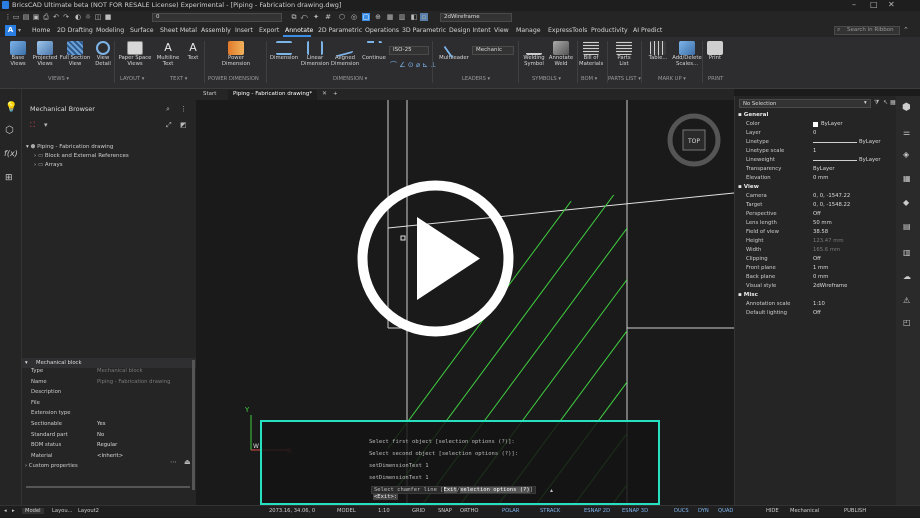 This screenshot has height=518, width=920. Describe the element at coordinates (510, 511) in the screenshot. I see `status-toggle-polar: POLAR` at that location.